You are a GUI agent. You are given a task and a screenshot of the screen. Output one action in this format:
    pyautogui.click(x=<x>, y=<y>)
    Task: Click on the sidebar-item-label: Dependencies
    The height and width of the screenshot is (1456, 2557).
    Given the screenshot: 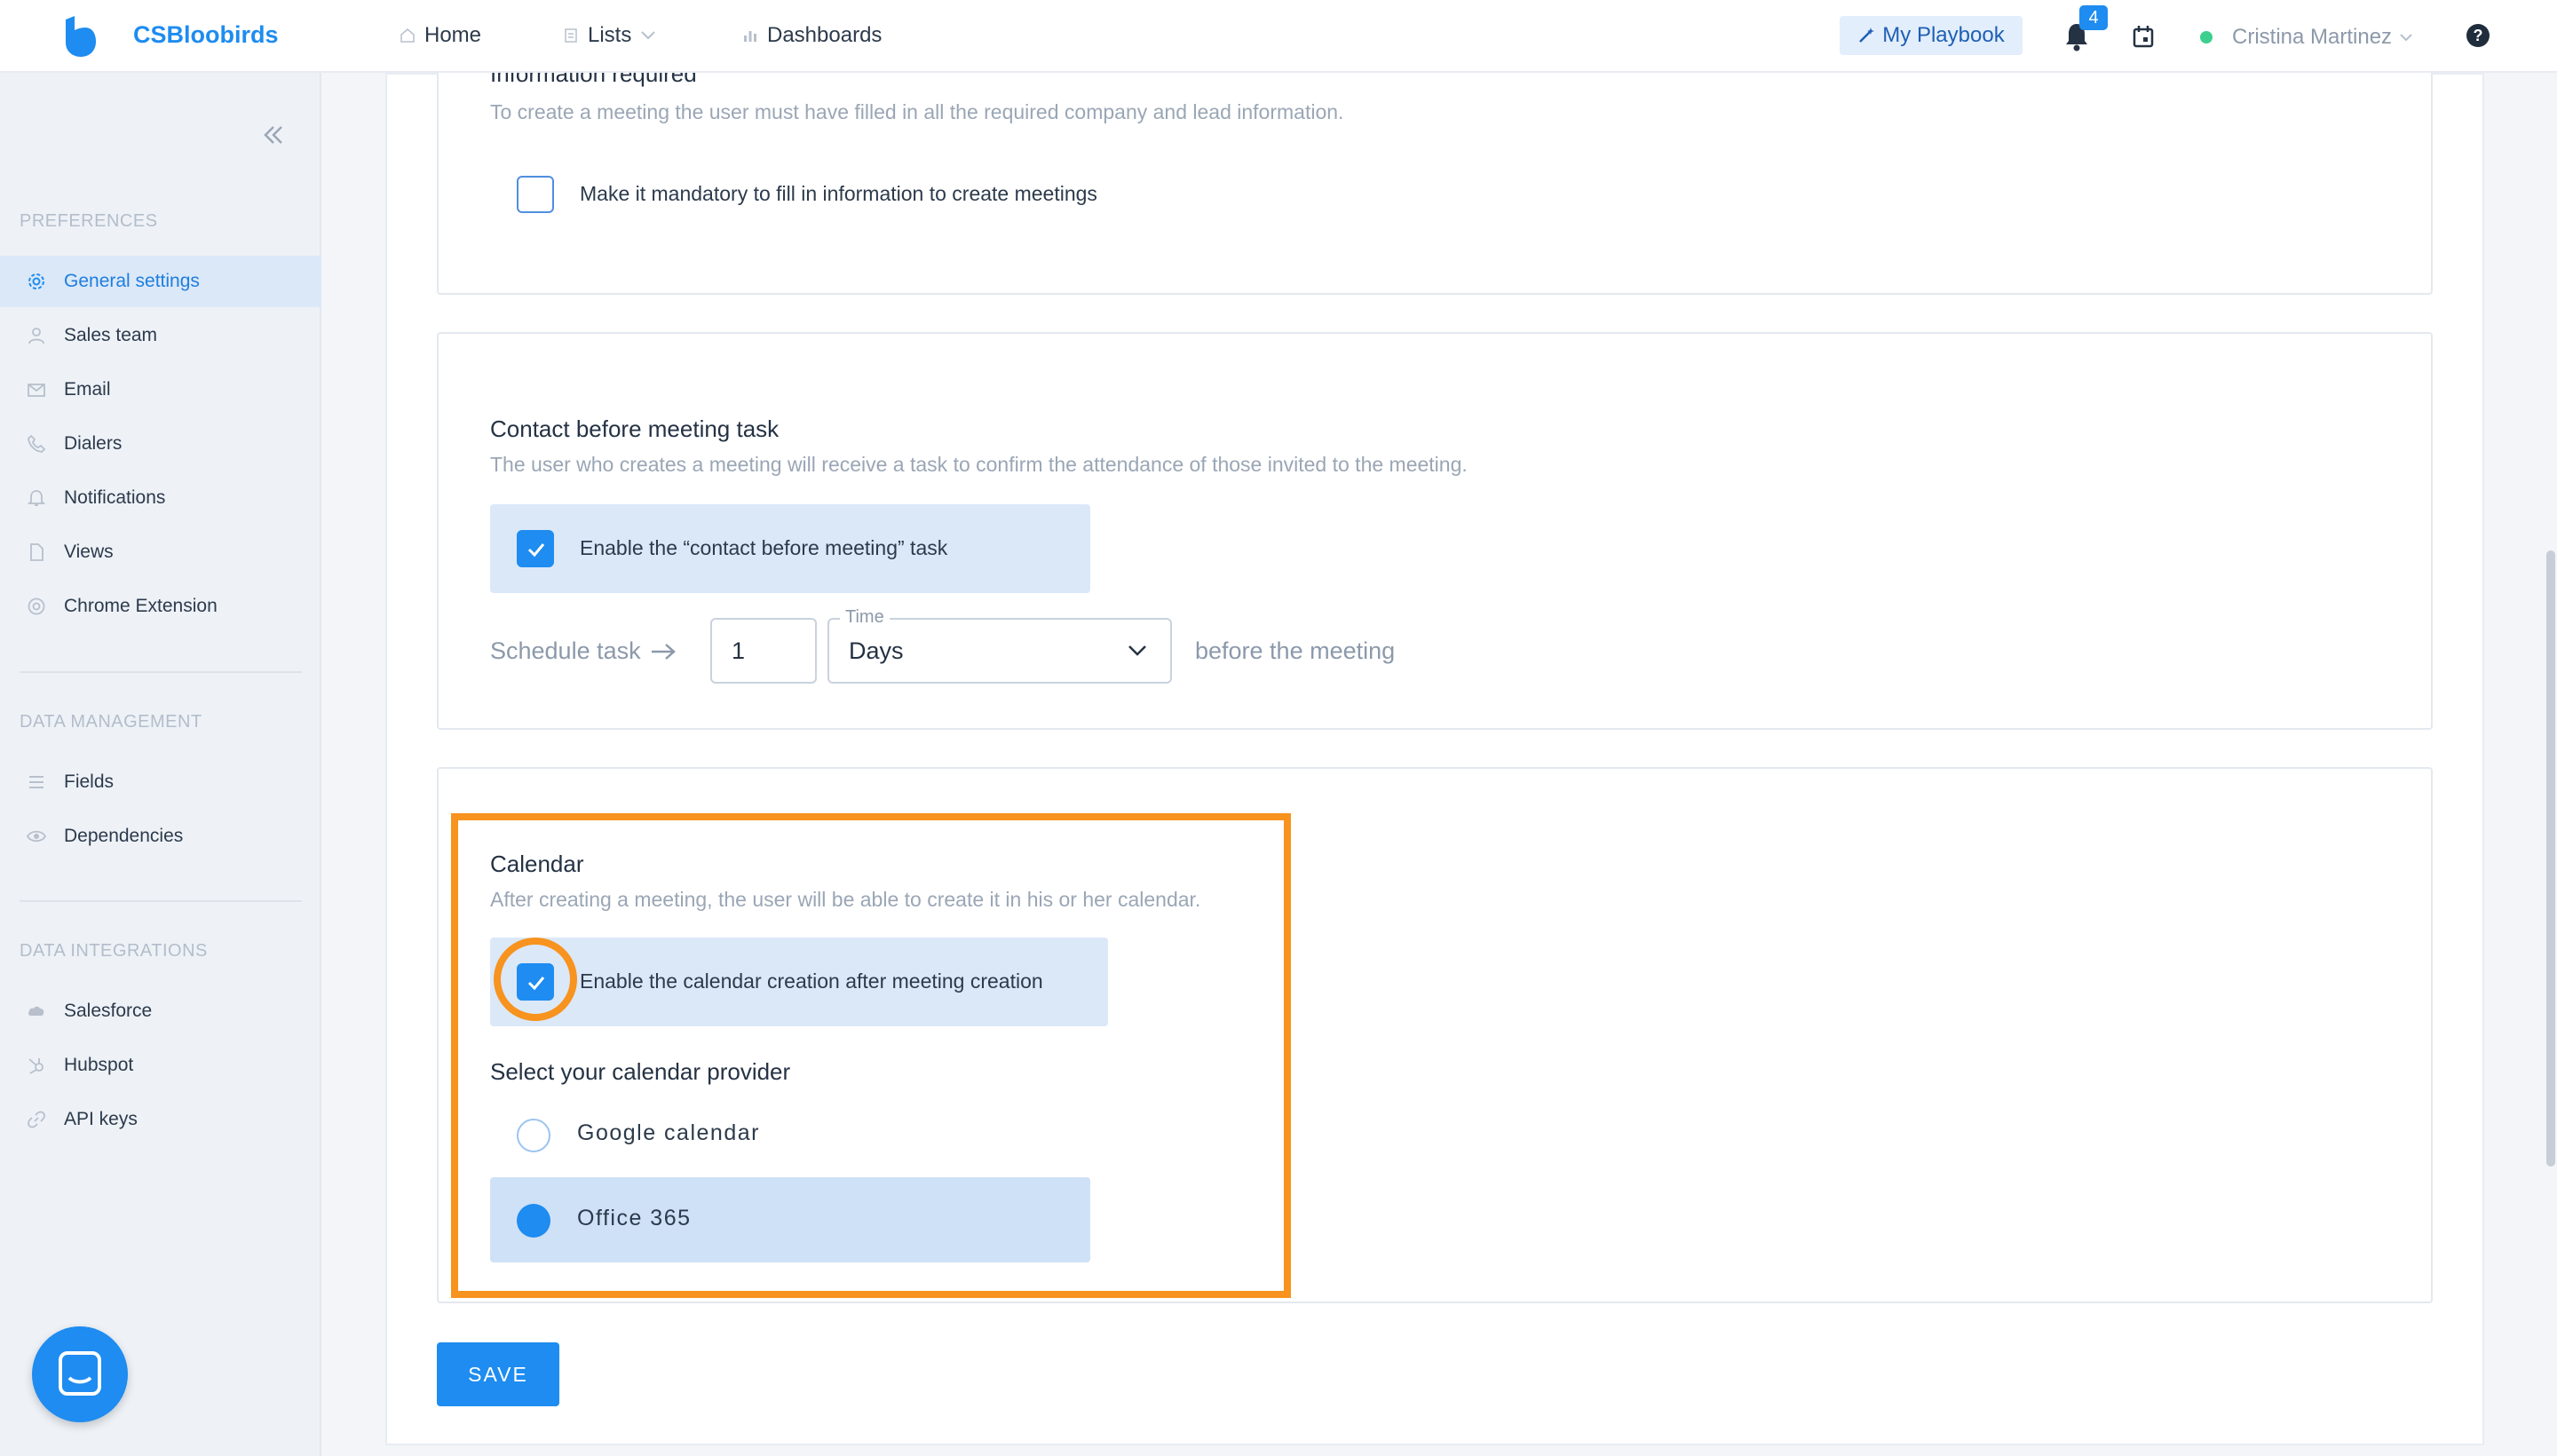 What is the action you would take?
    pyautogui.click(x=124, y=836)
    